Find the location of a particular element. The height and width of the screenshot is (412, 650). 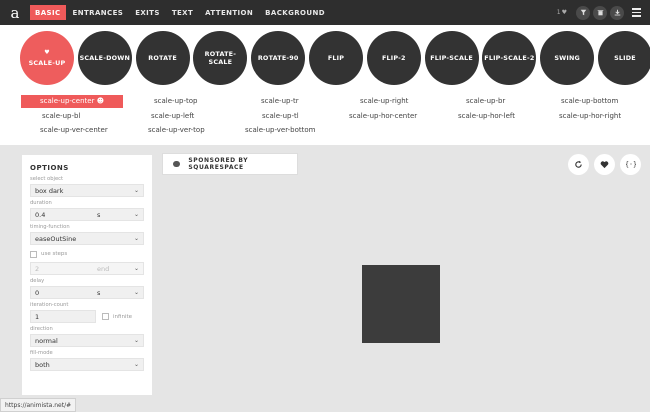

group-scale-up: ♥ SCALE-UP is located at coordinates (47, 58).